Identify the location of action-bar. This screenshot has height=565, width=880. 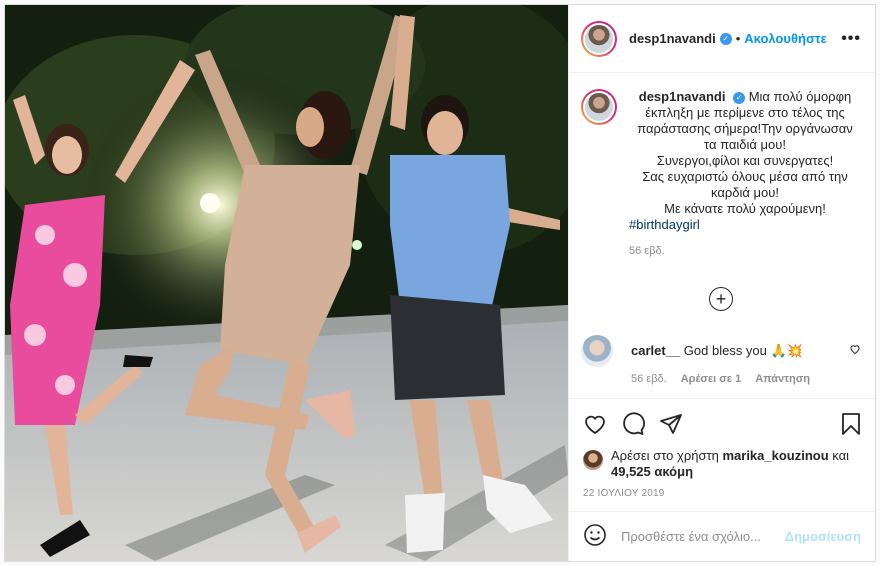
(722, 423).